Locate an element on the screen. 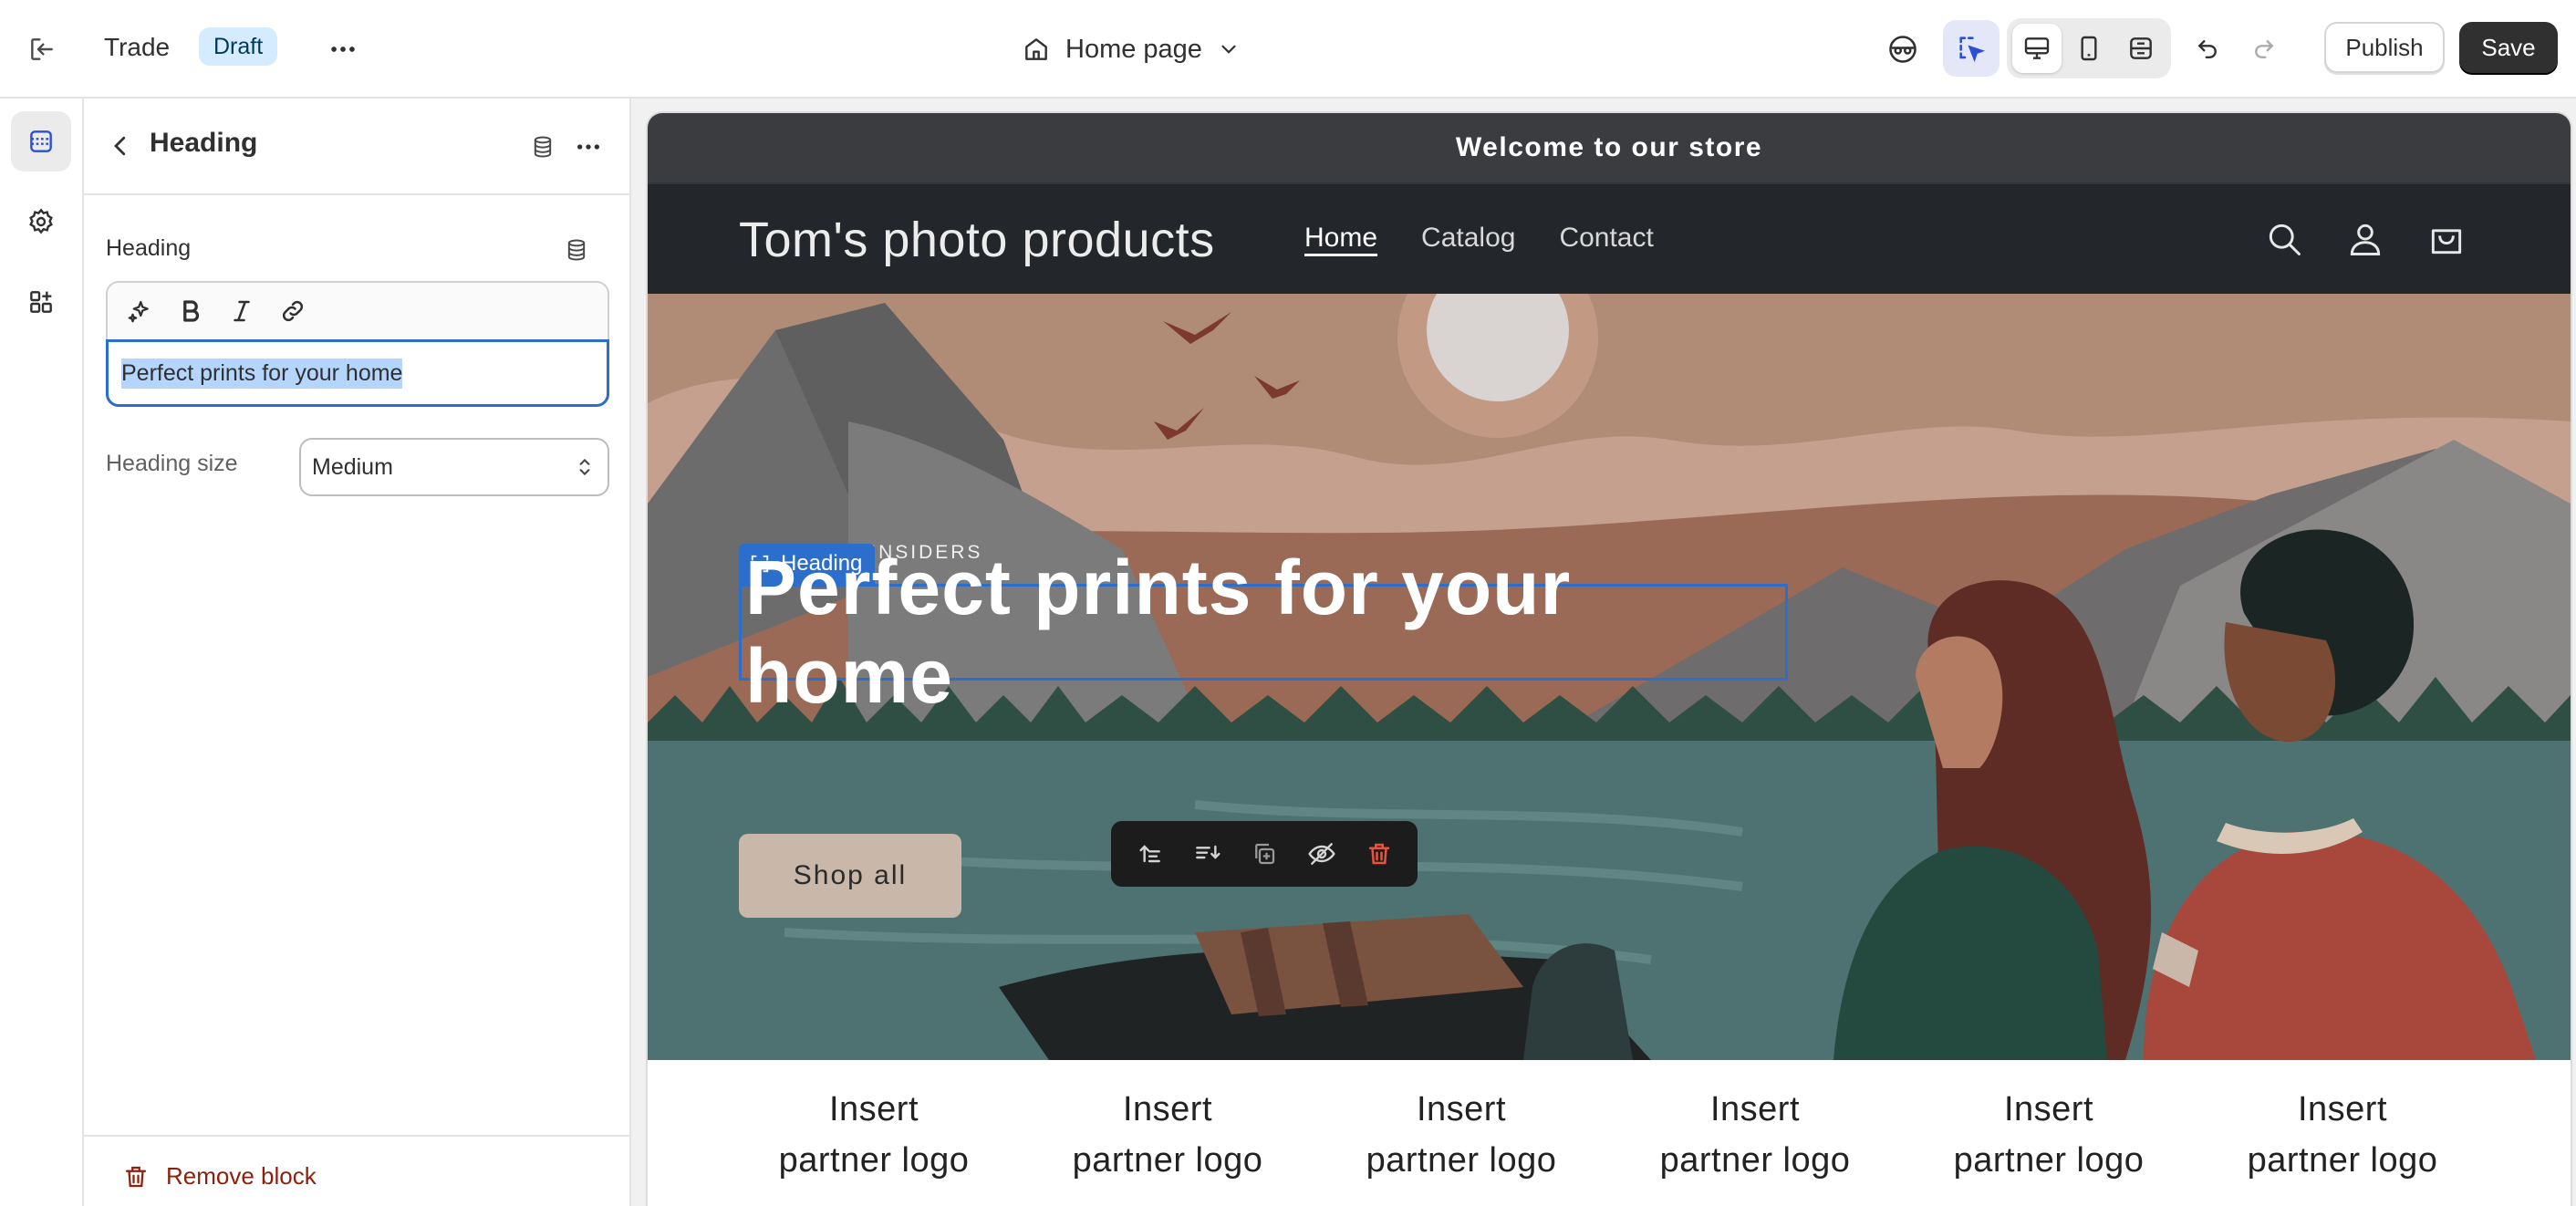 Image resolution: width=2576 pixels, height=1206 pixels. page-picker: Home page is located at coordinates (1131, 50).